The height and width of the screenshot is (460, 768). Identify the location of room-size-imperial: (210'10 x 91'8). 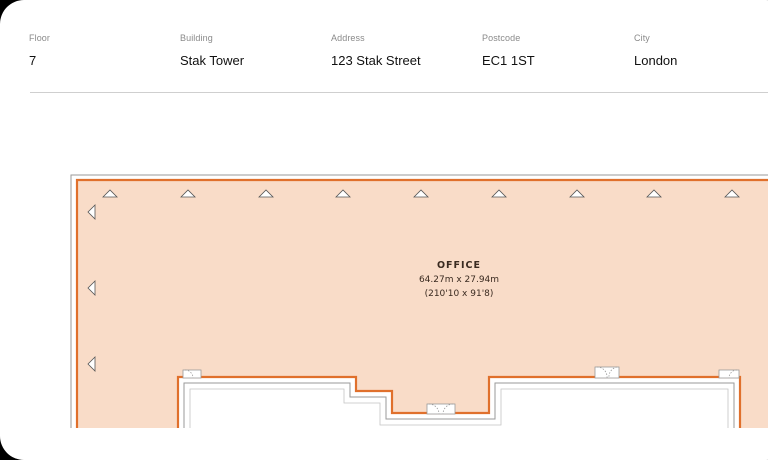
(459, 294).